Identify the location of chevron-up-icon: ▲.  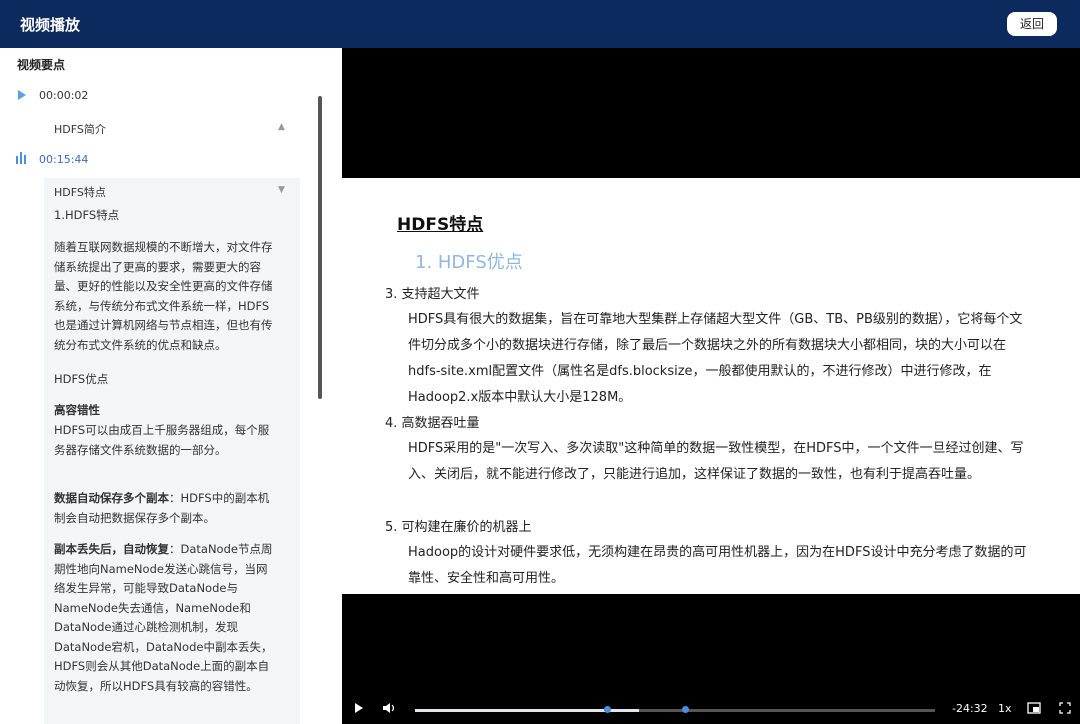
(281, 127).